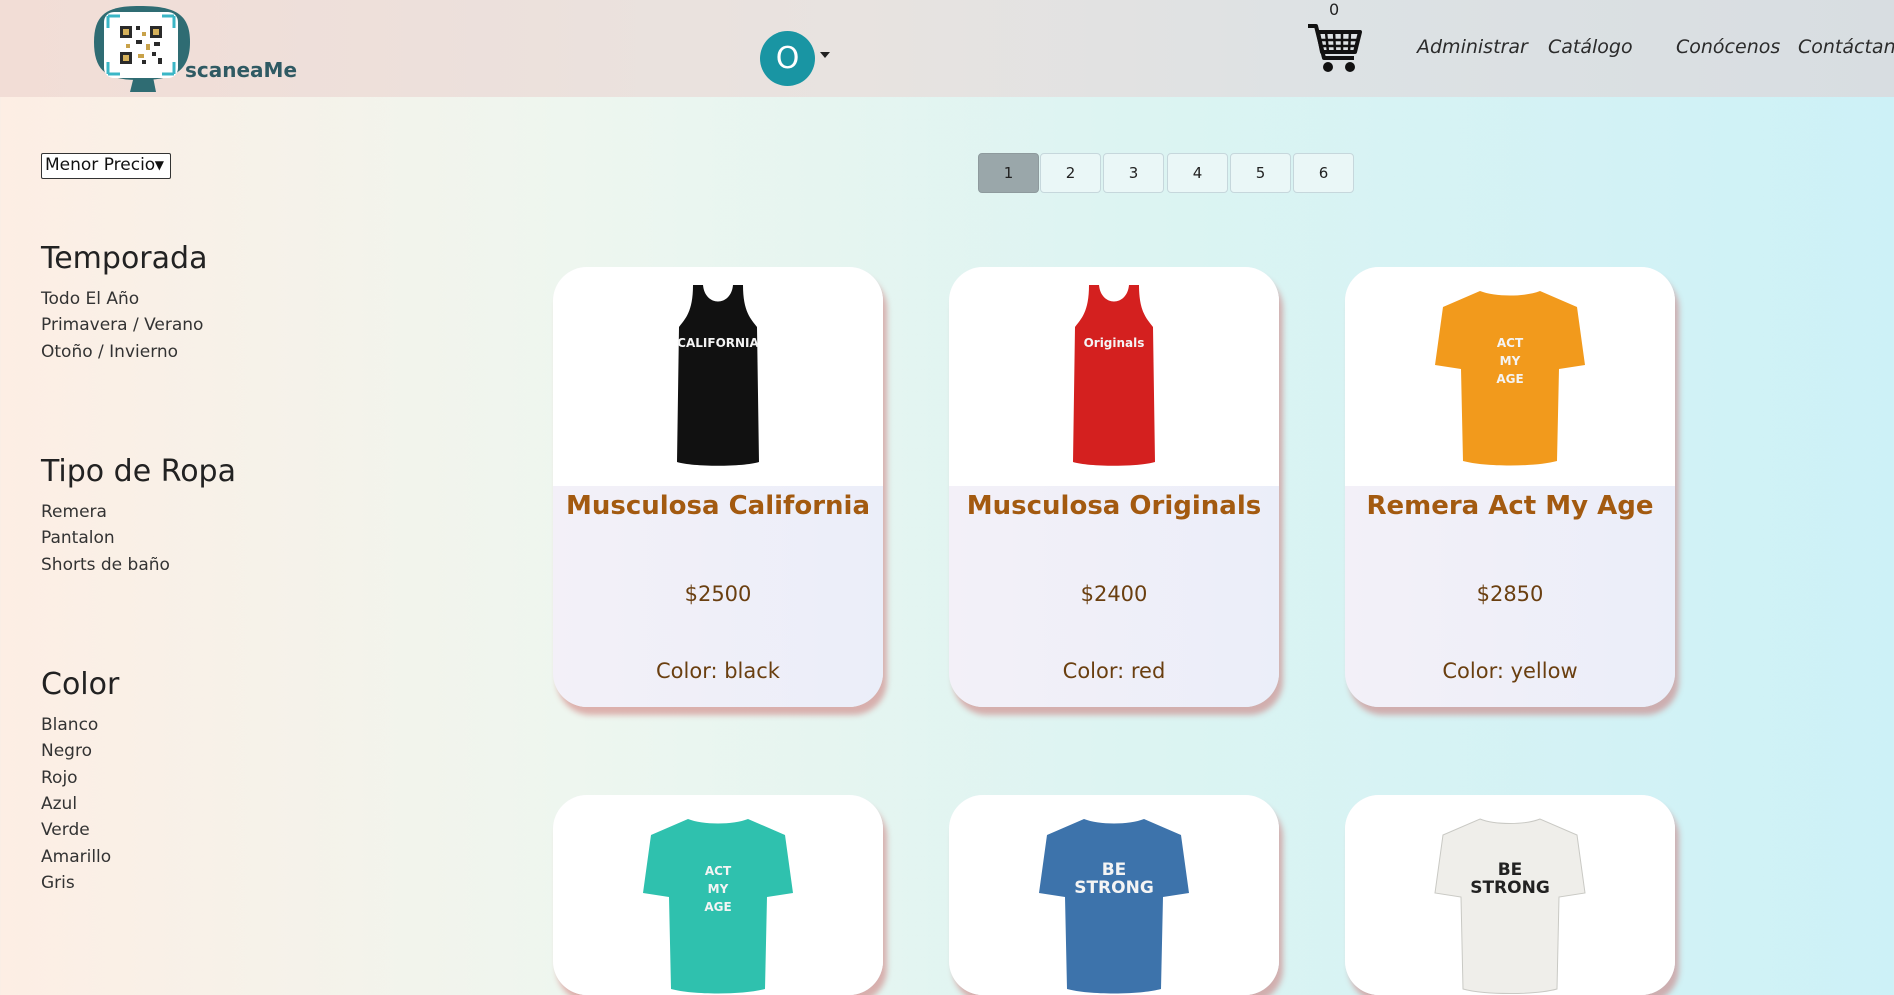  I want to click on product-image: Originals, so click(1114, 376).